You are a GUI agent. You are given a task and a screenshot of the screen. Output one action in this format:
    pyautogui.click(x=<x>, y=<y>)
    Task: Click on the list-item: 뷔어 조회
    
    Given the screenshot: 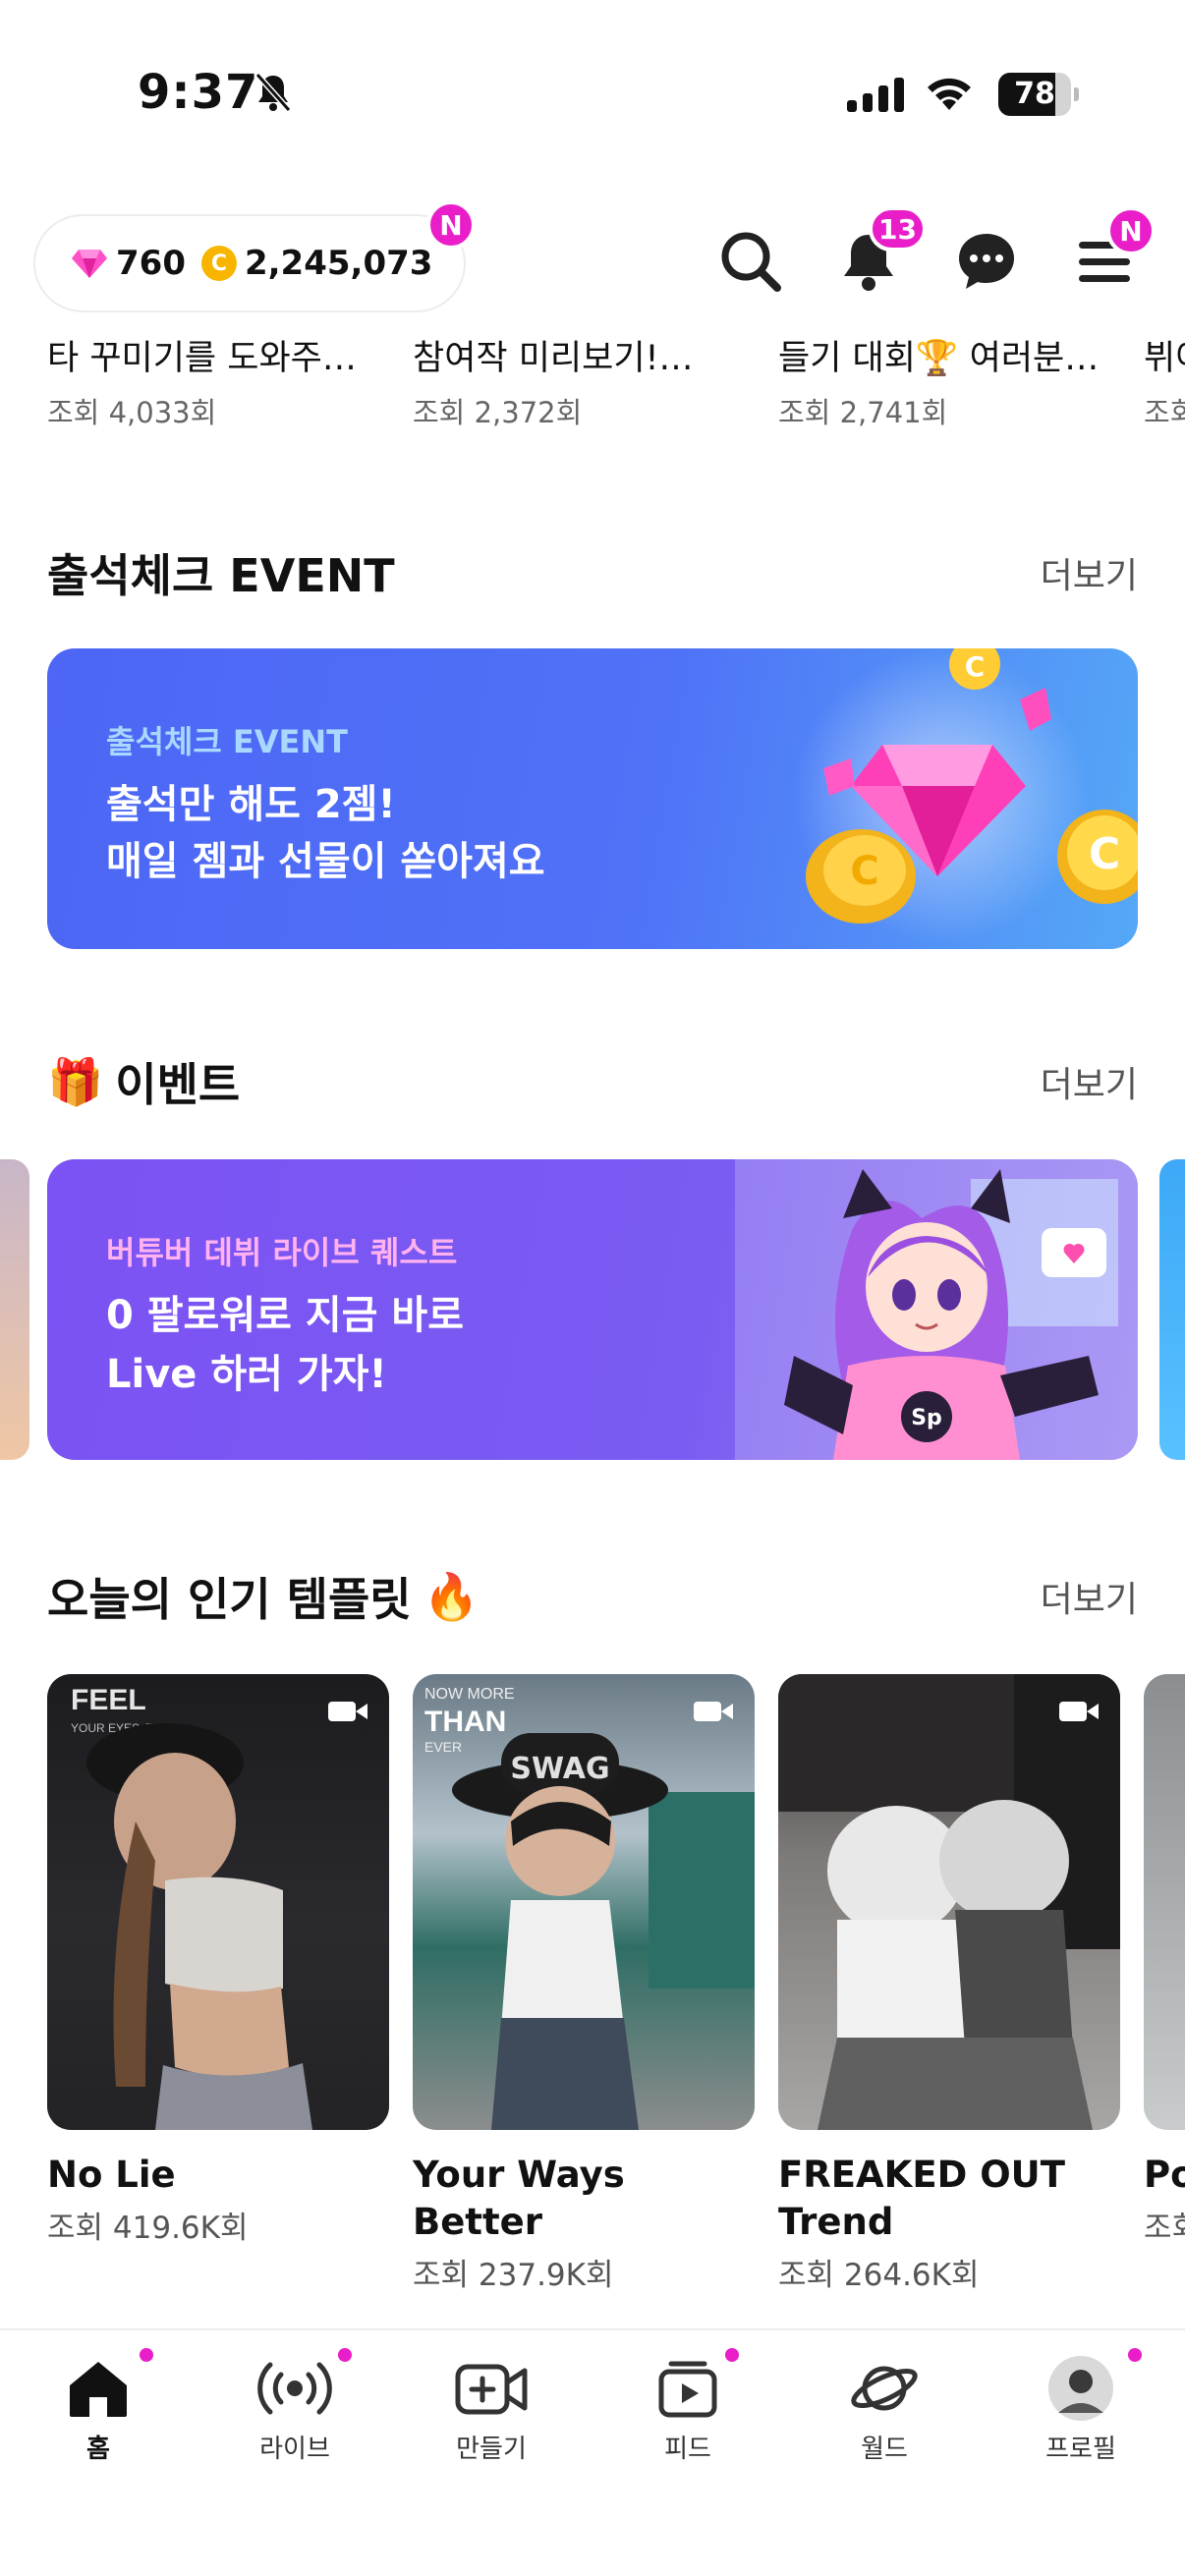 What is the action you would take?
    pyautogui.click(x=1165, y=380)
    